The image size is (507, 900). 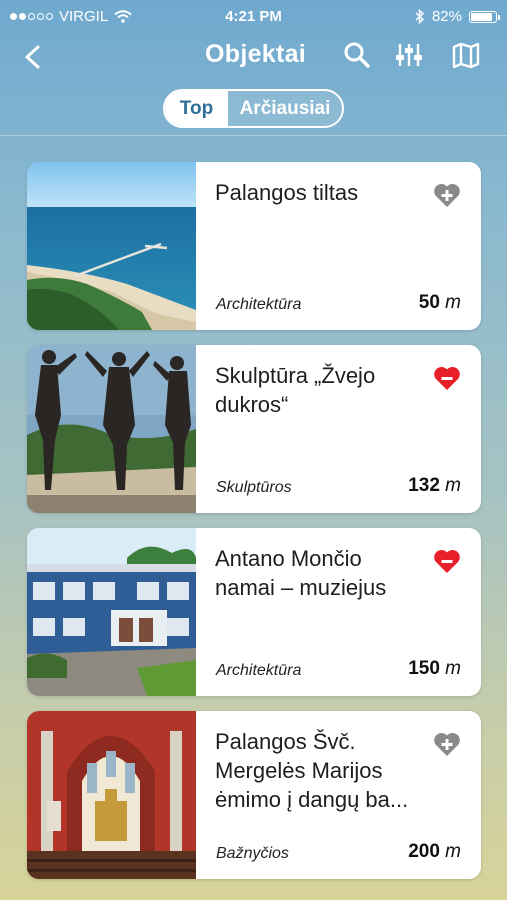 I want to click on search-button, so click(x=357, y=55).